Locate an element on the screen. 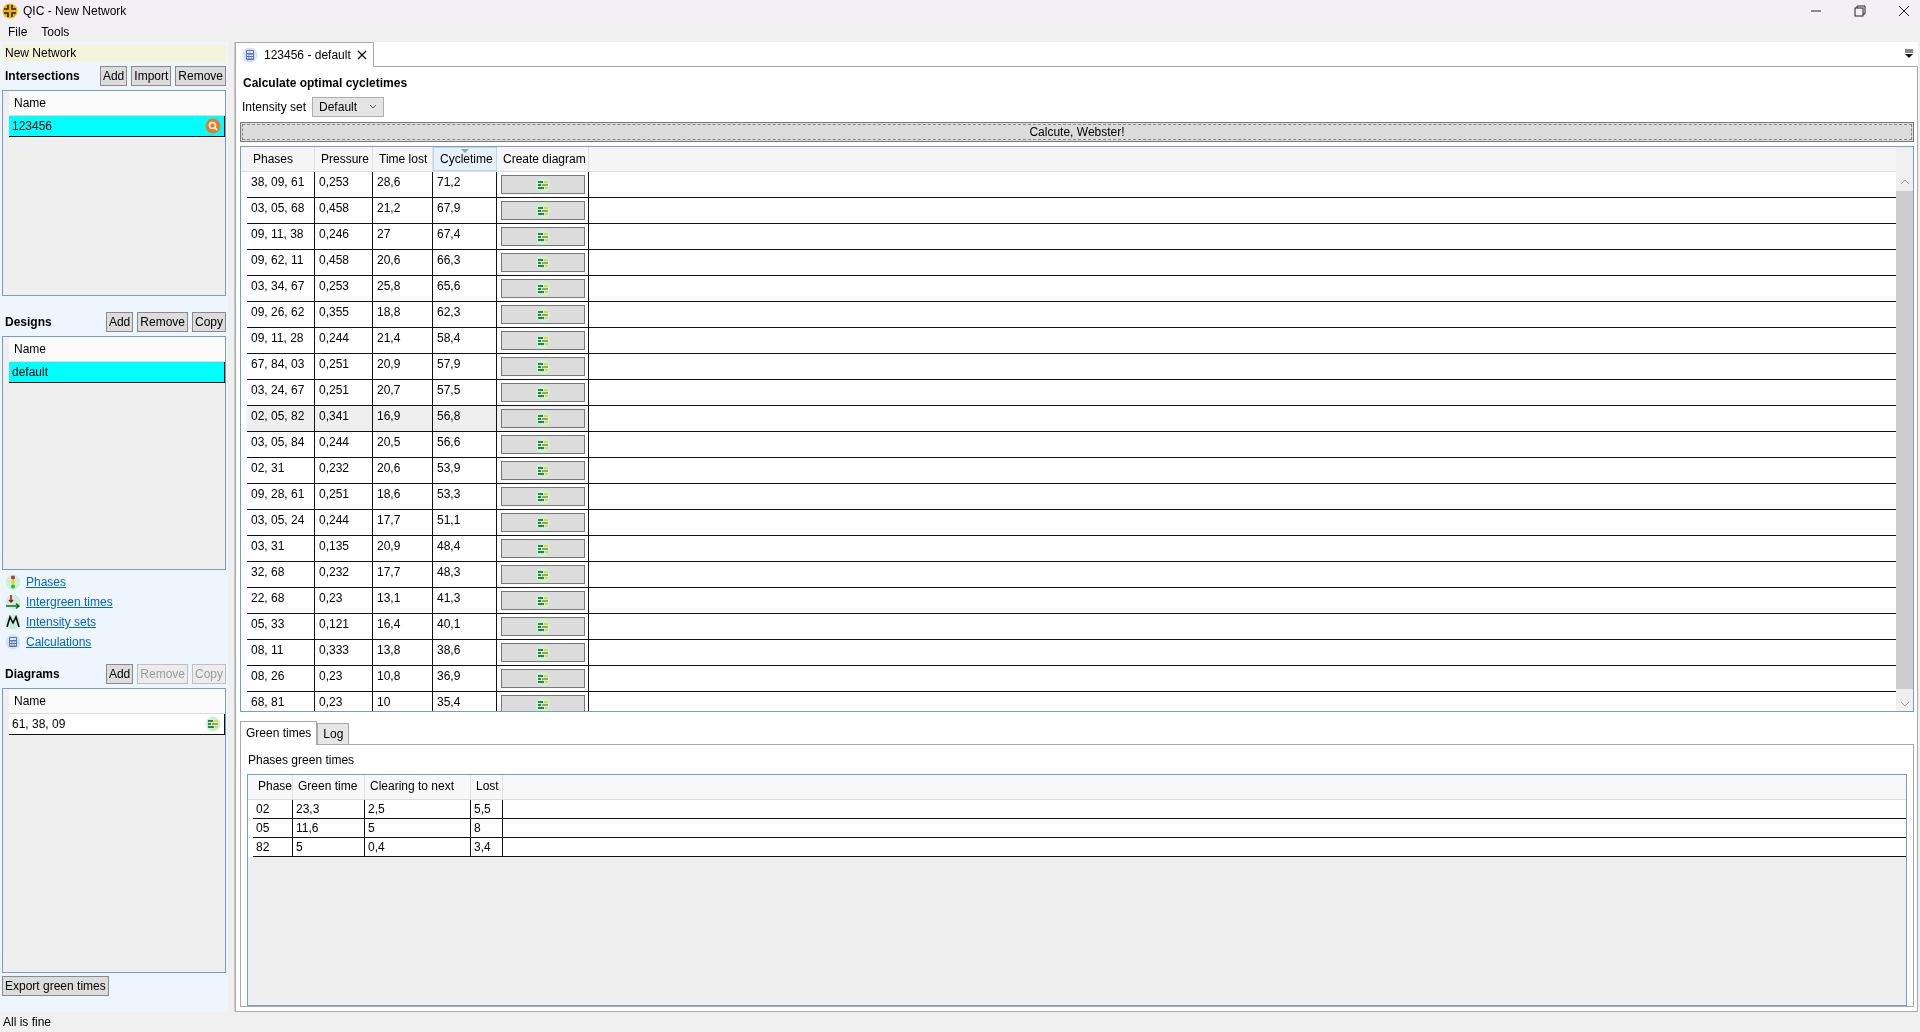 The height and width of the screenshot is (1032, 1920). table-row: 09, 11, 28 0,244 21,4 58,4 is located at coordinates (1068, 341).